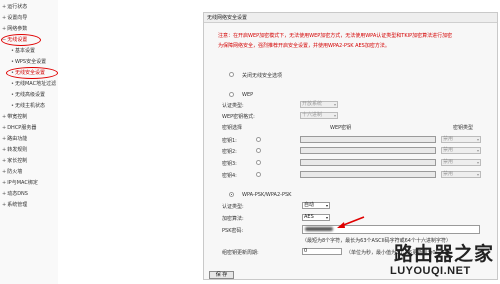 The height and width of the screenshot is (284, 500). What do you see at coordinates (319, 104) in the screenshot?
I see `wep-auth-type-select: 开放系统 ▾` at bounding box center [319, 104].